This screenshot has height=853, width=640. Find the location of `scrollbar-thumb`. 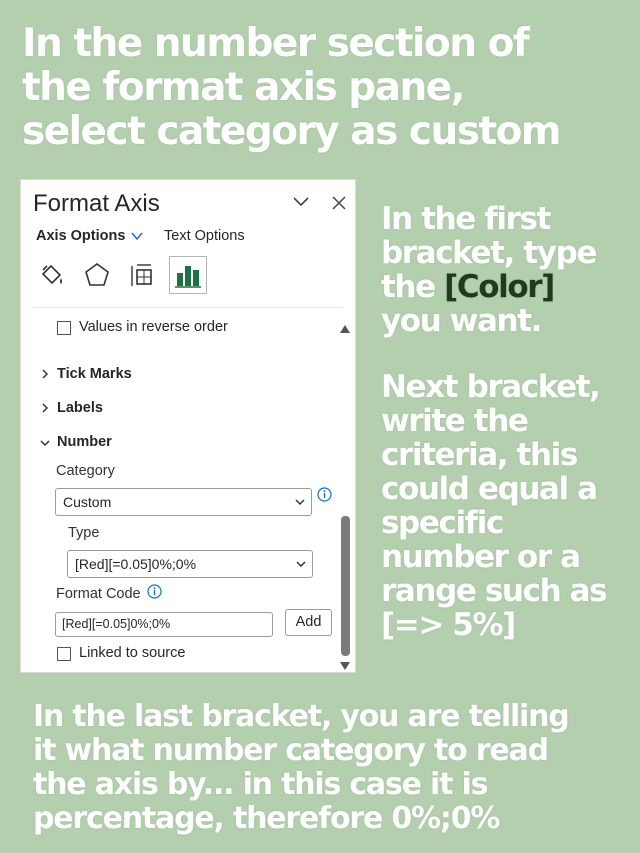

scrollbar-thumb is located at coordinates (345, 586).